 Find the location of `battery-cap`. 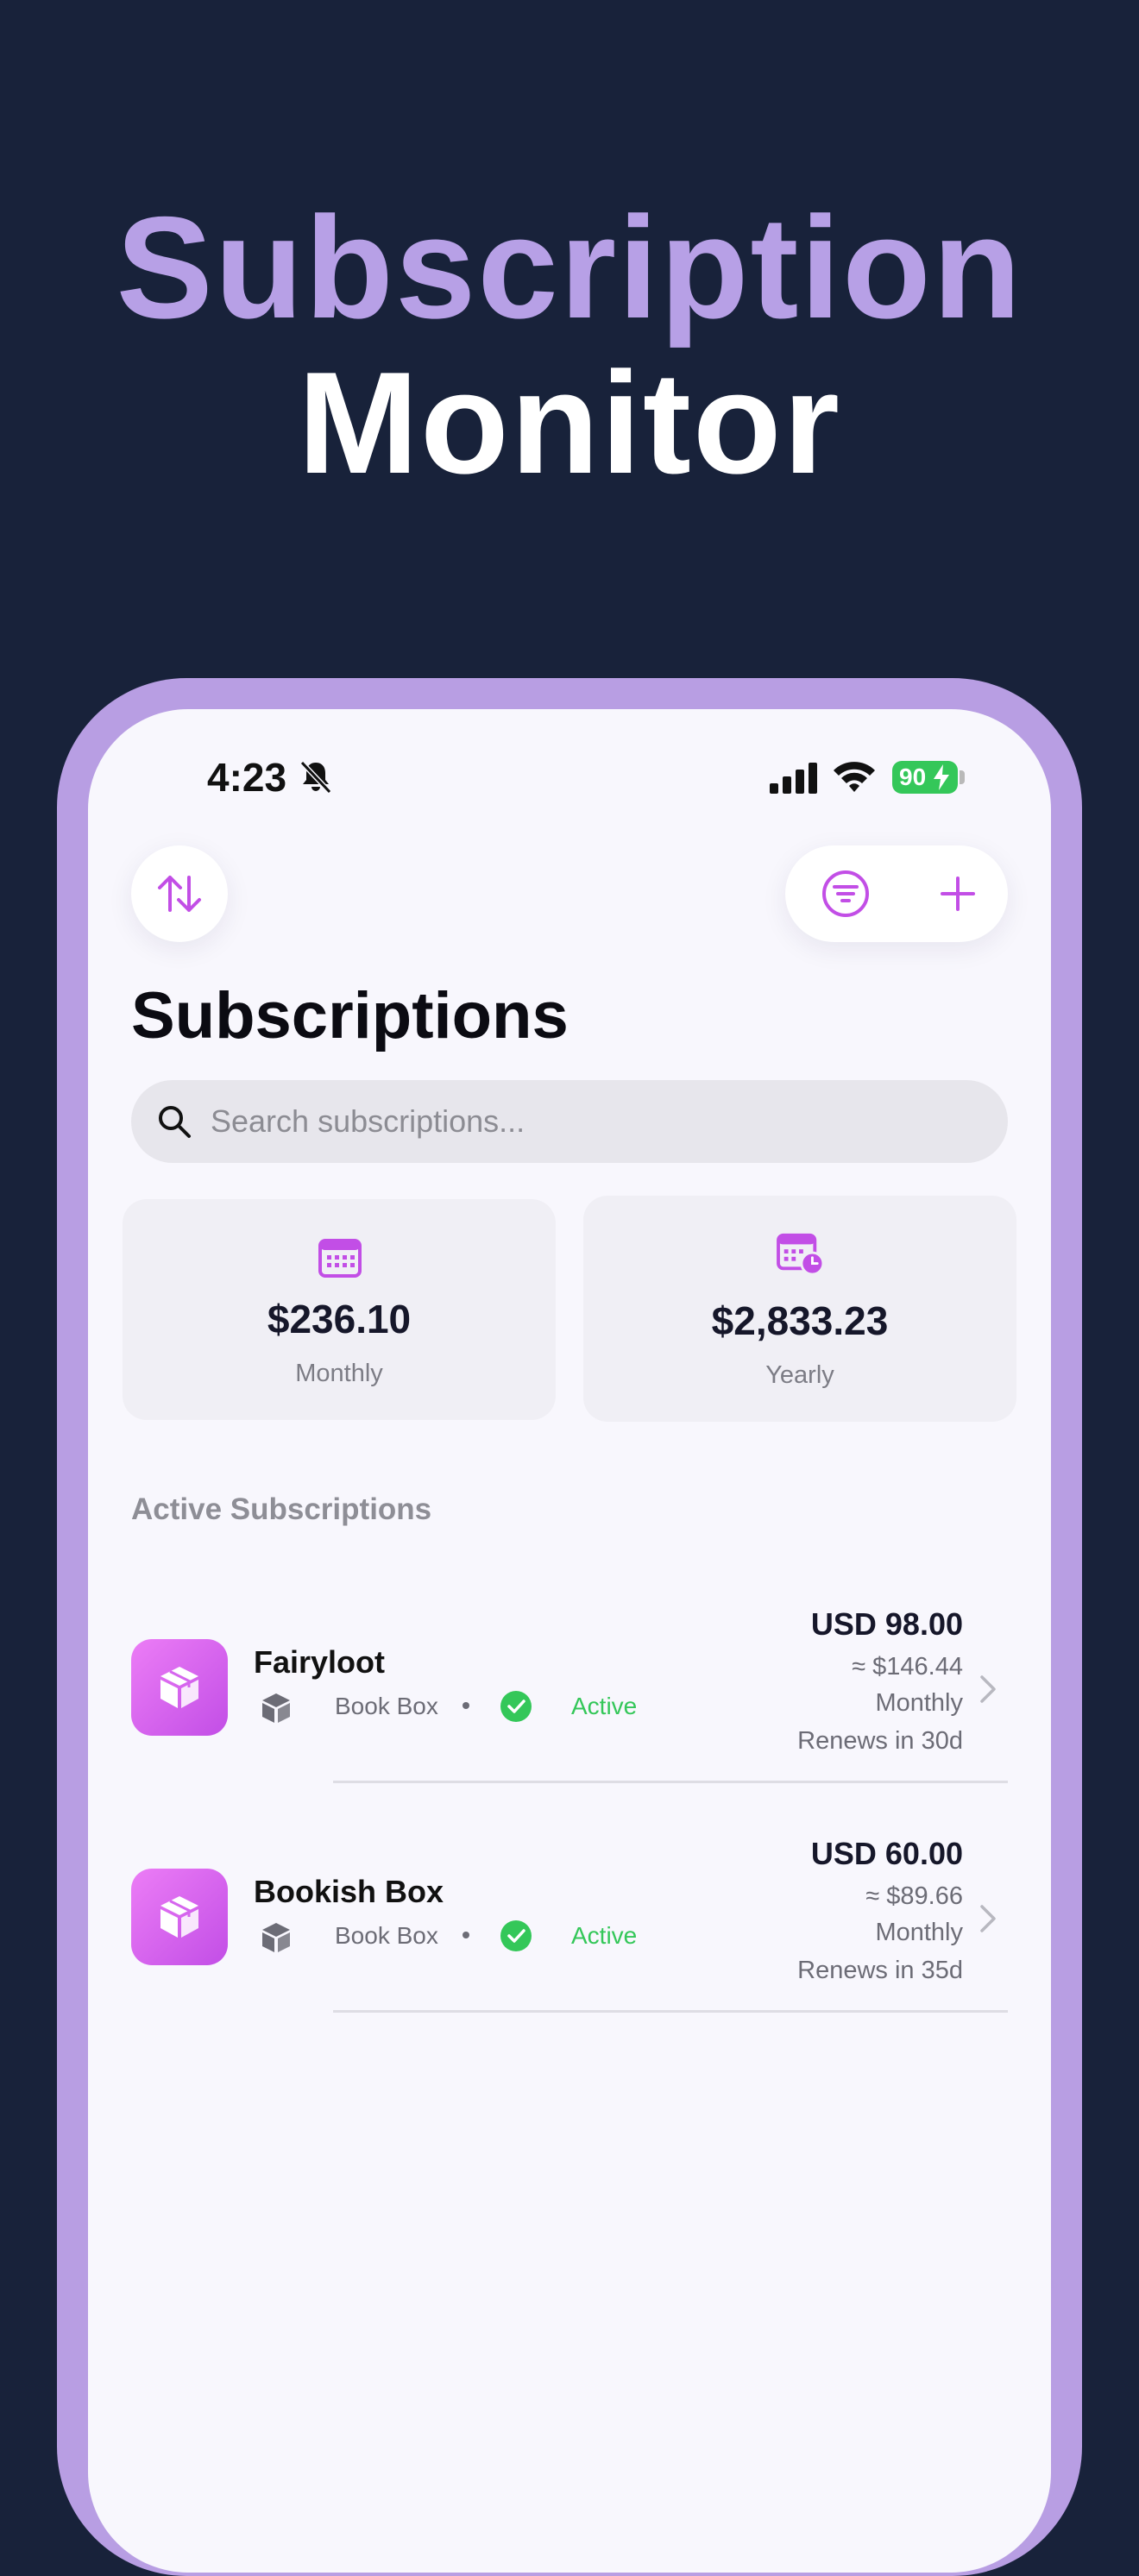

battery-cap is located at coordinates (963, 777).